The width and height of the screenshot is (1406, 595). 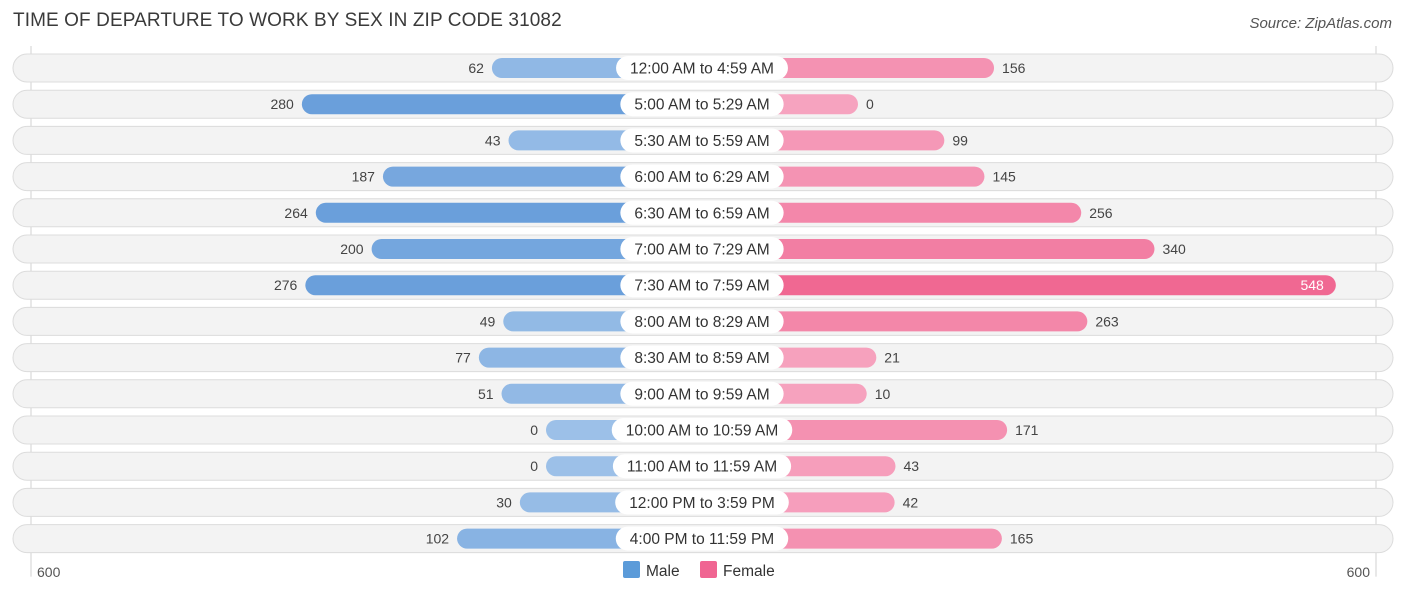 I want to click on chart-row: 276 548 7:30 AM to 7:59 AM, so click(x=703, y=285).